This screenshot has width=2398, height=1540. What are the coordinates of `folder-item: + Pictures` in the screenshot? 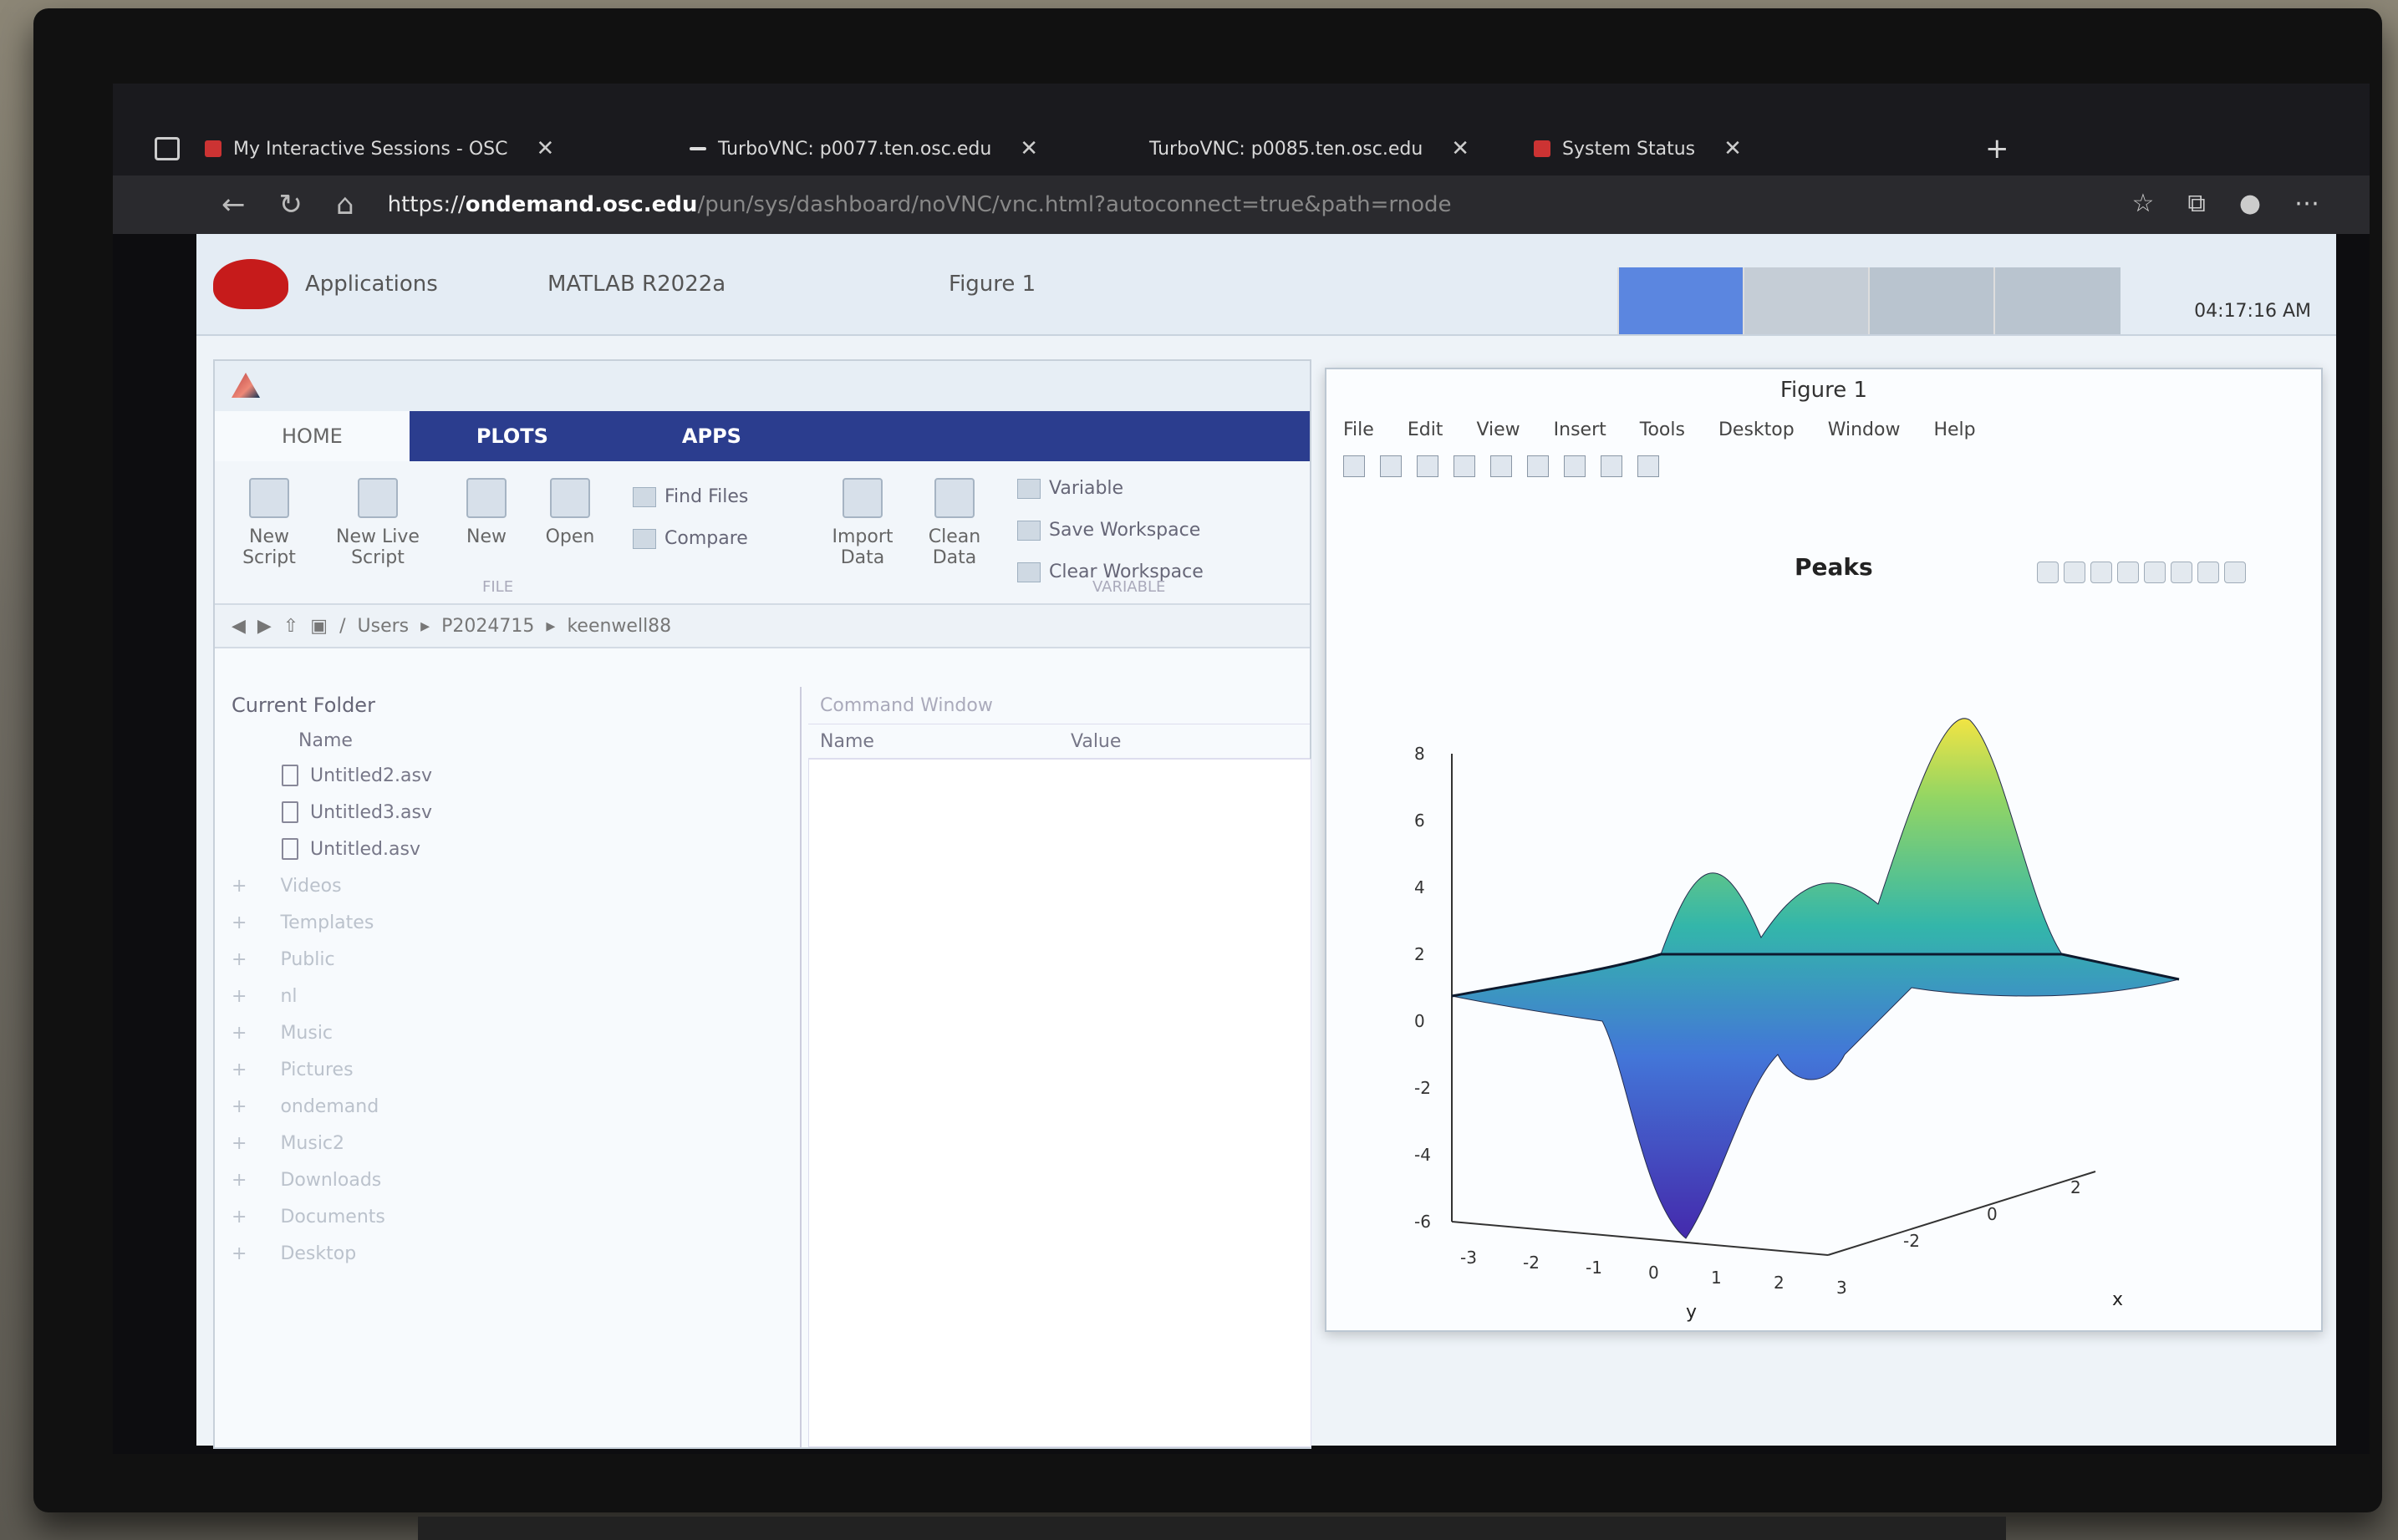 It's located at (508, 1069).